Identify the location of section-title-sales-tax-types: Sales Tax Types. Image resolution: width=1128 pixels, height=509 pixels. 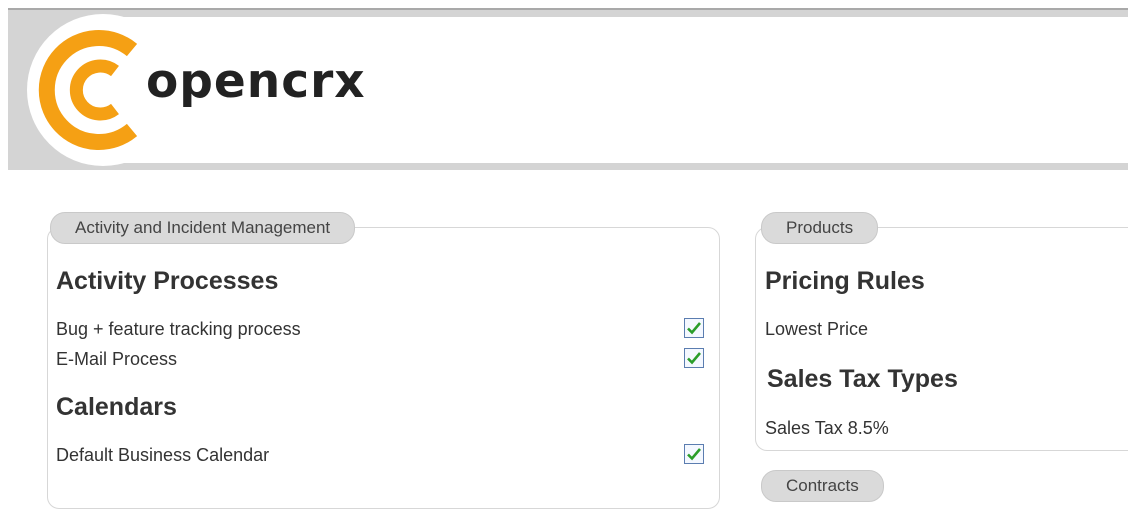
(862, 379).